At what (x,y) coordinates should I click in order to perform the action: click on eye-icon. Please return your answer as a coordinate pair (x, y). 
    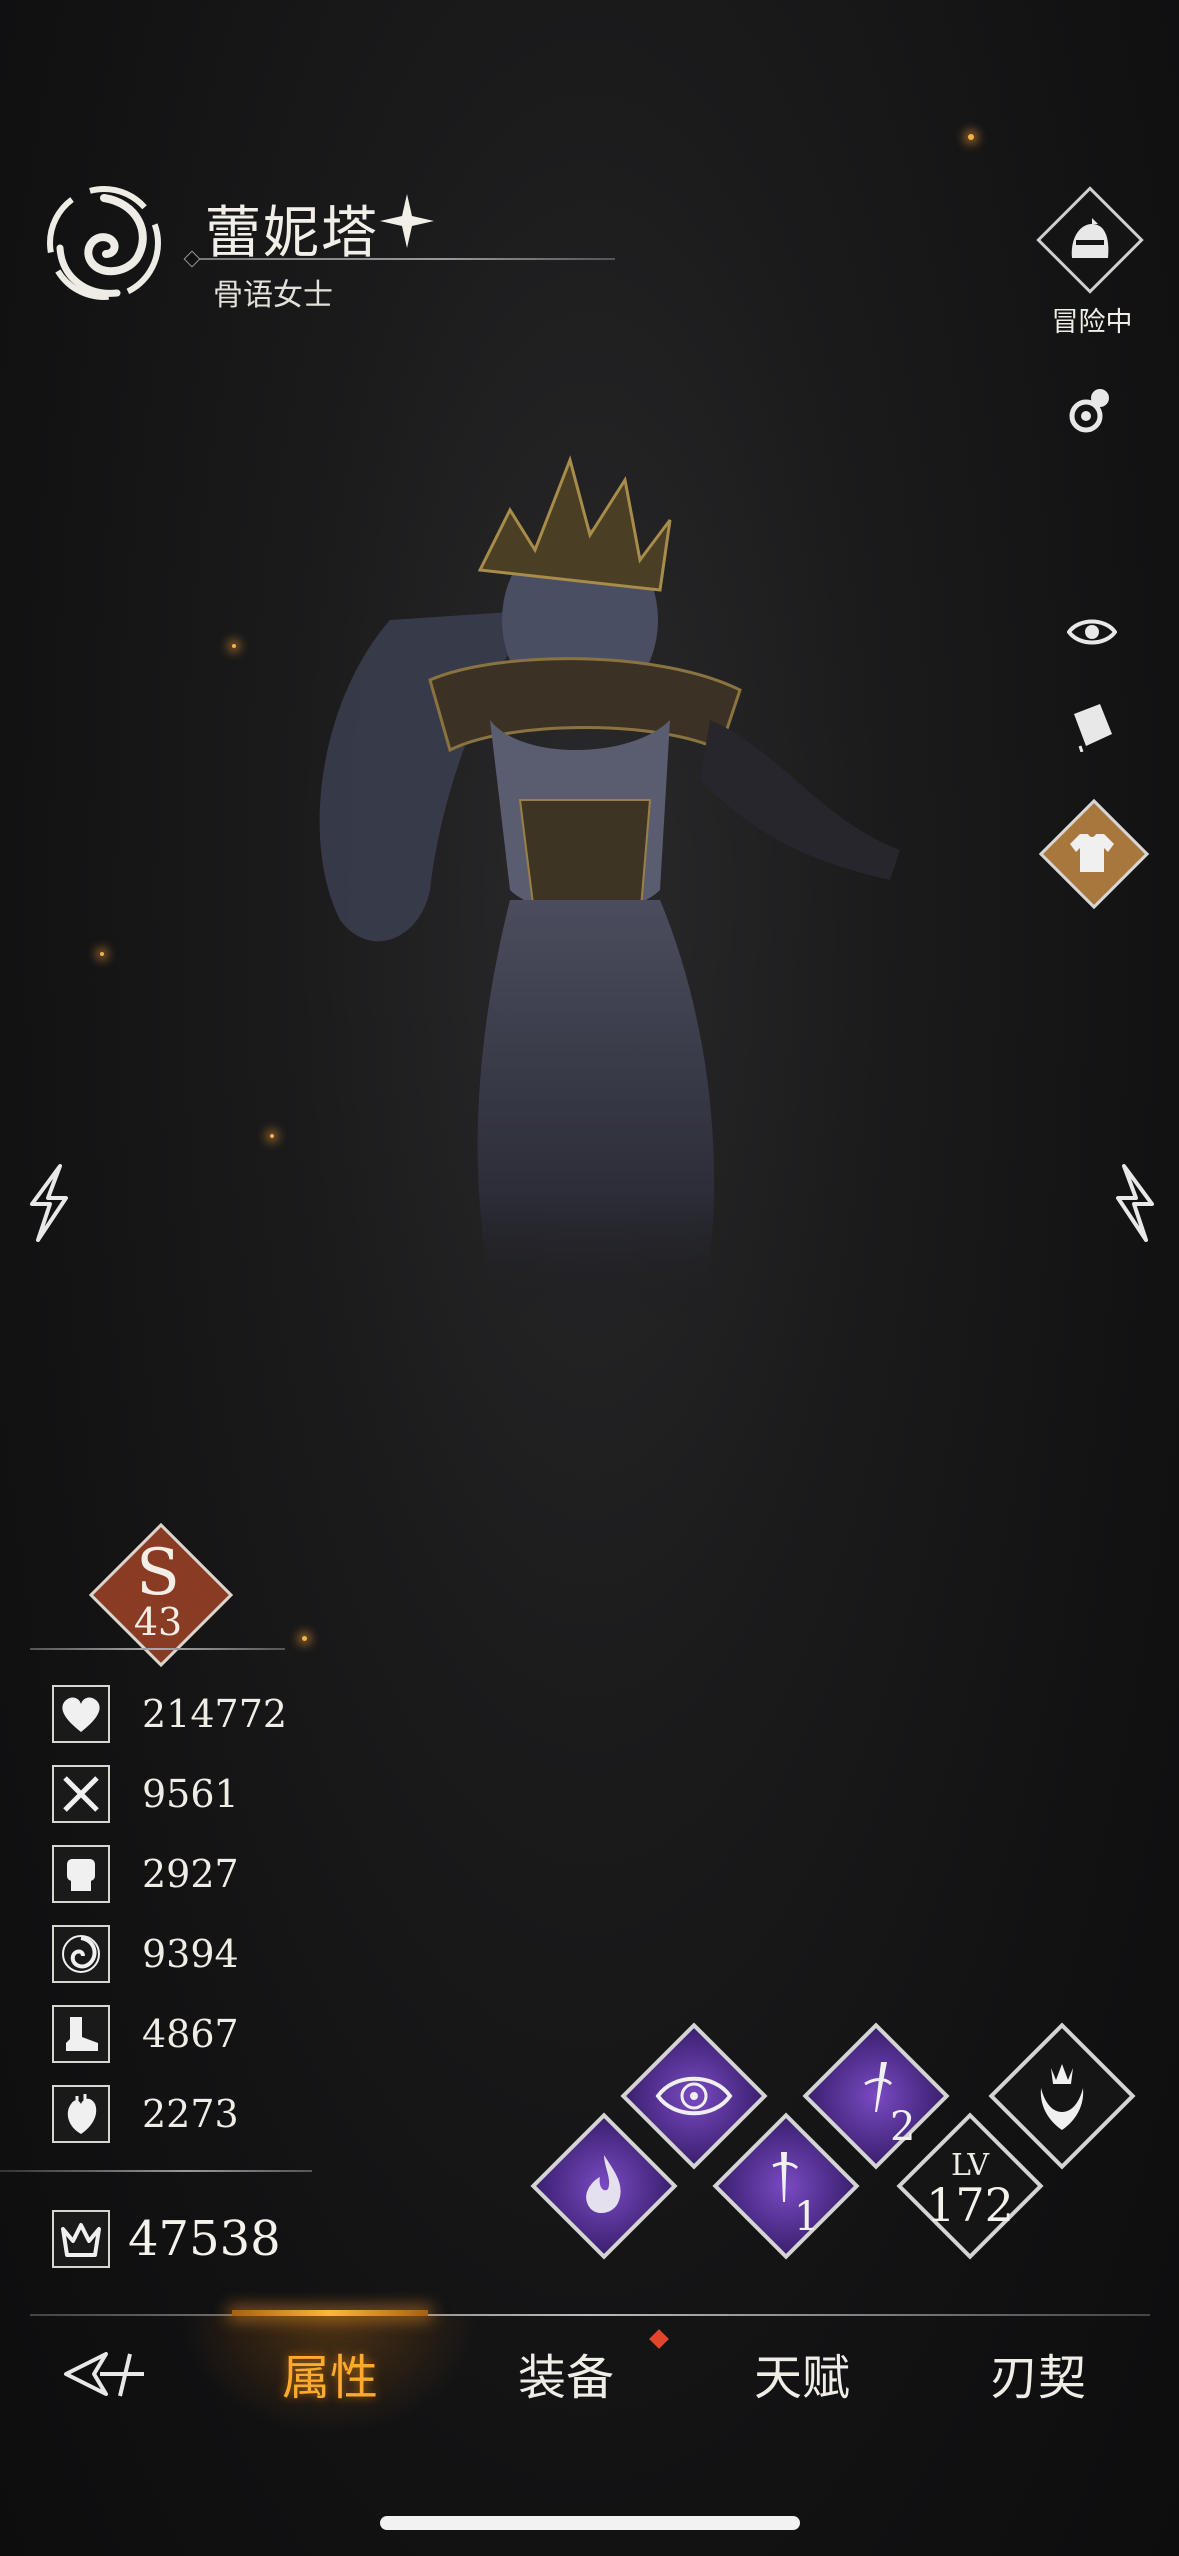
    Looking at the image, I should click on (1092, 632).